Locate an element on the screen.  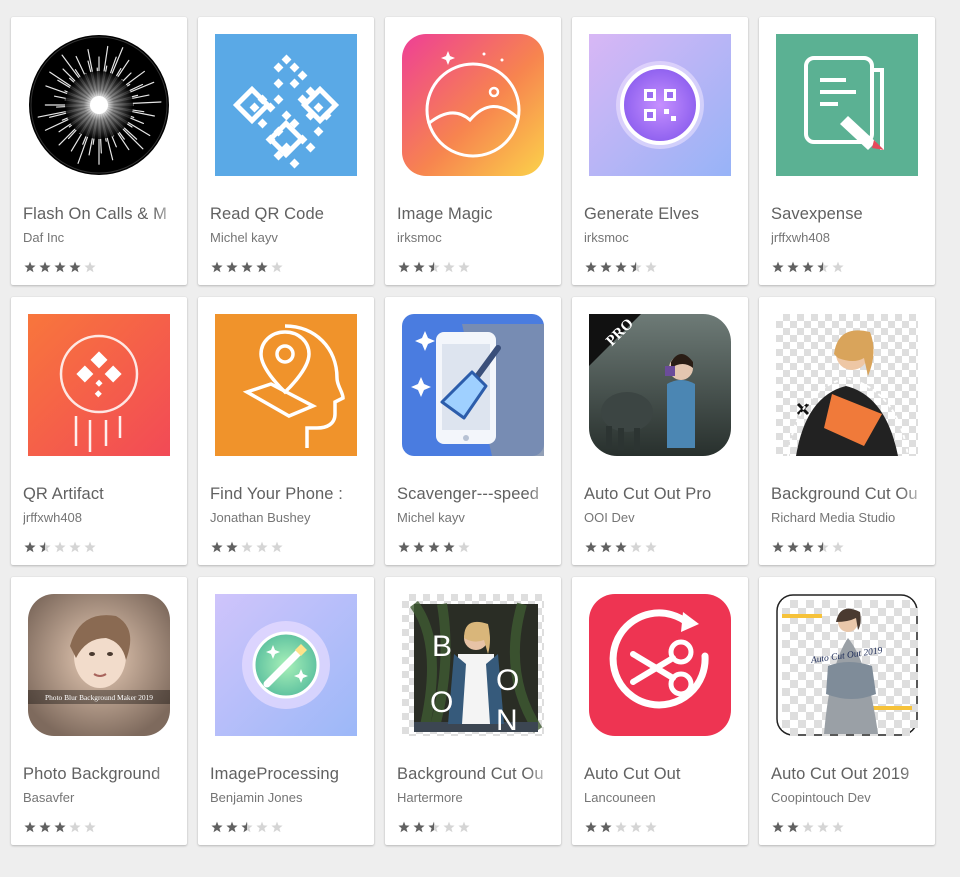
blurred-portrait-icon: Photo Blur Background Maker 2019 is located at coordinates (99, 665).